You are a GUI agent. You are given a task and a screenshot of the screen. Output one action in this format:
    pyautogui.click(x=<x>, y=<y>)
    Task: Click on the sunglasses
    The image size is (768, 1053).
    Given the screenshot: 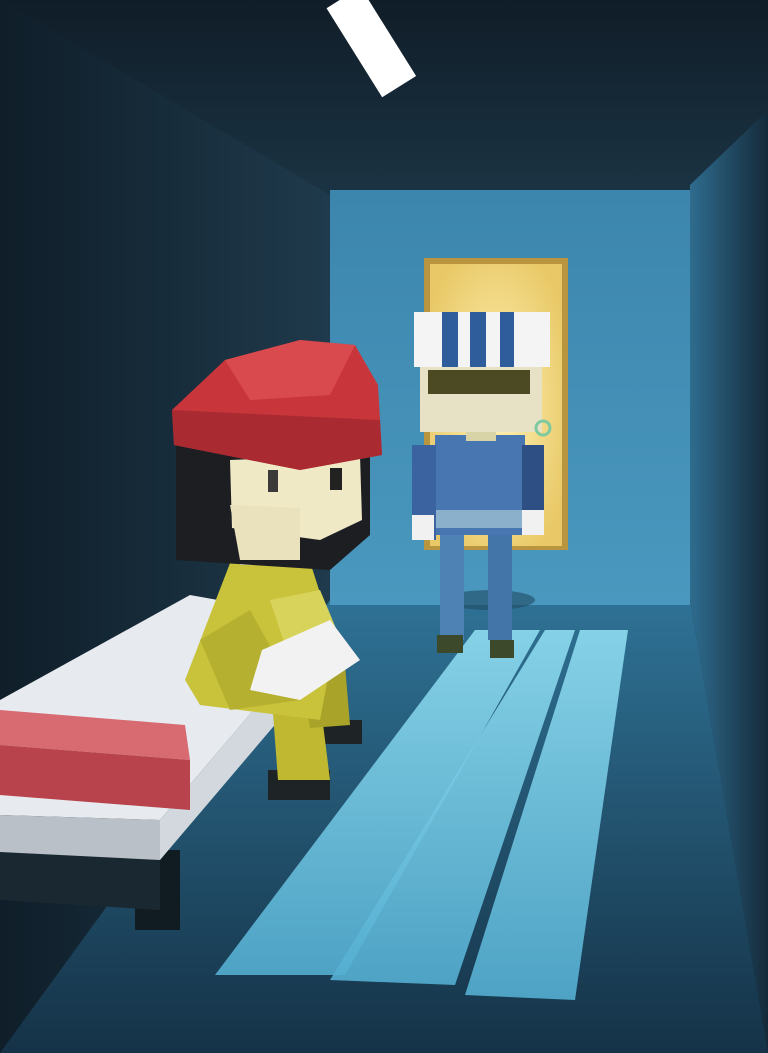 What is the action you would take?
    pyautogui.click(x=479, y=382)
    